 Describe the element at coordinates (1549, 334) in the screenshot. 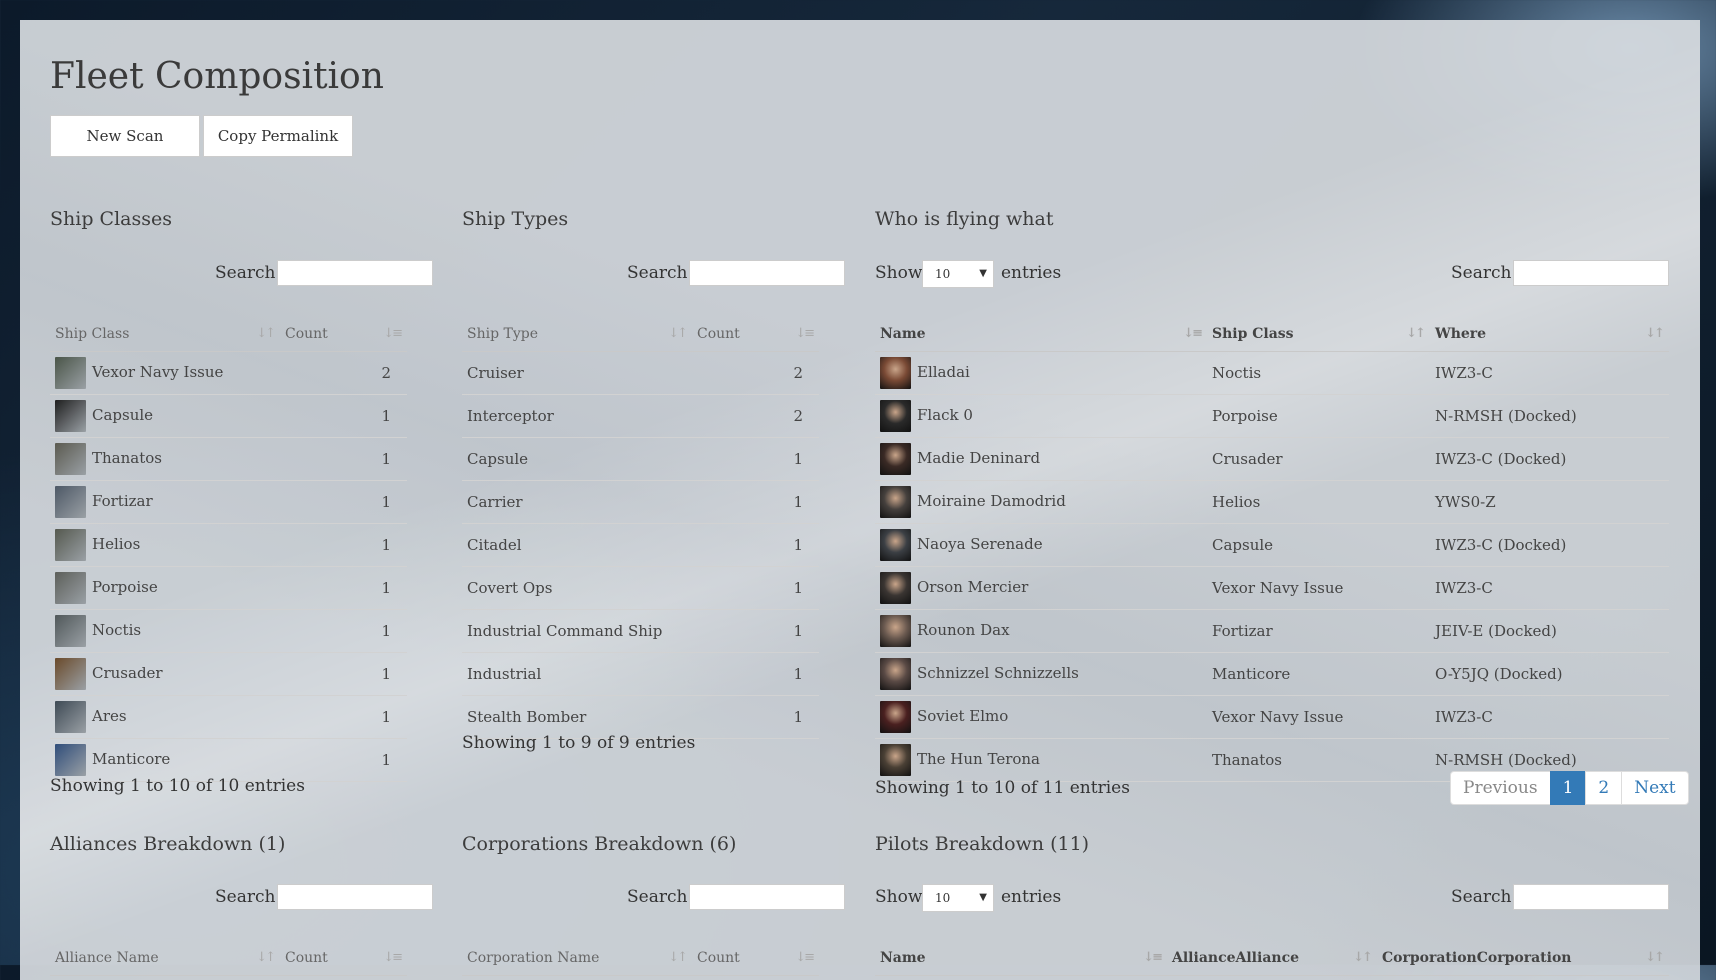

I see `column-where: Where ↓↑` at that location.